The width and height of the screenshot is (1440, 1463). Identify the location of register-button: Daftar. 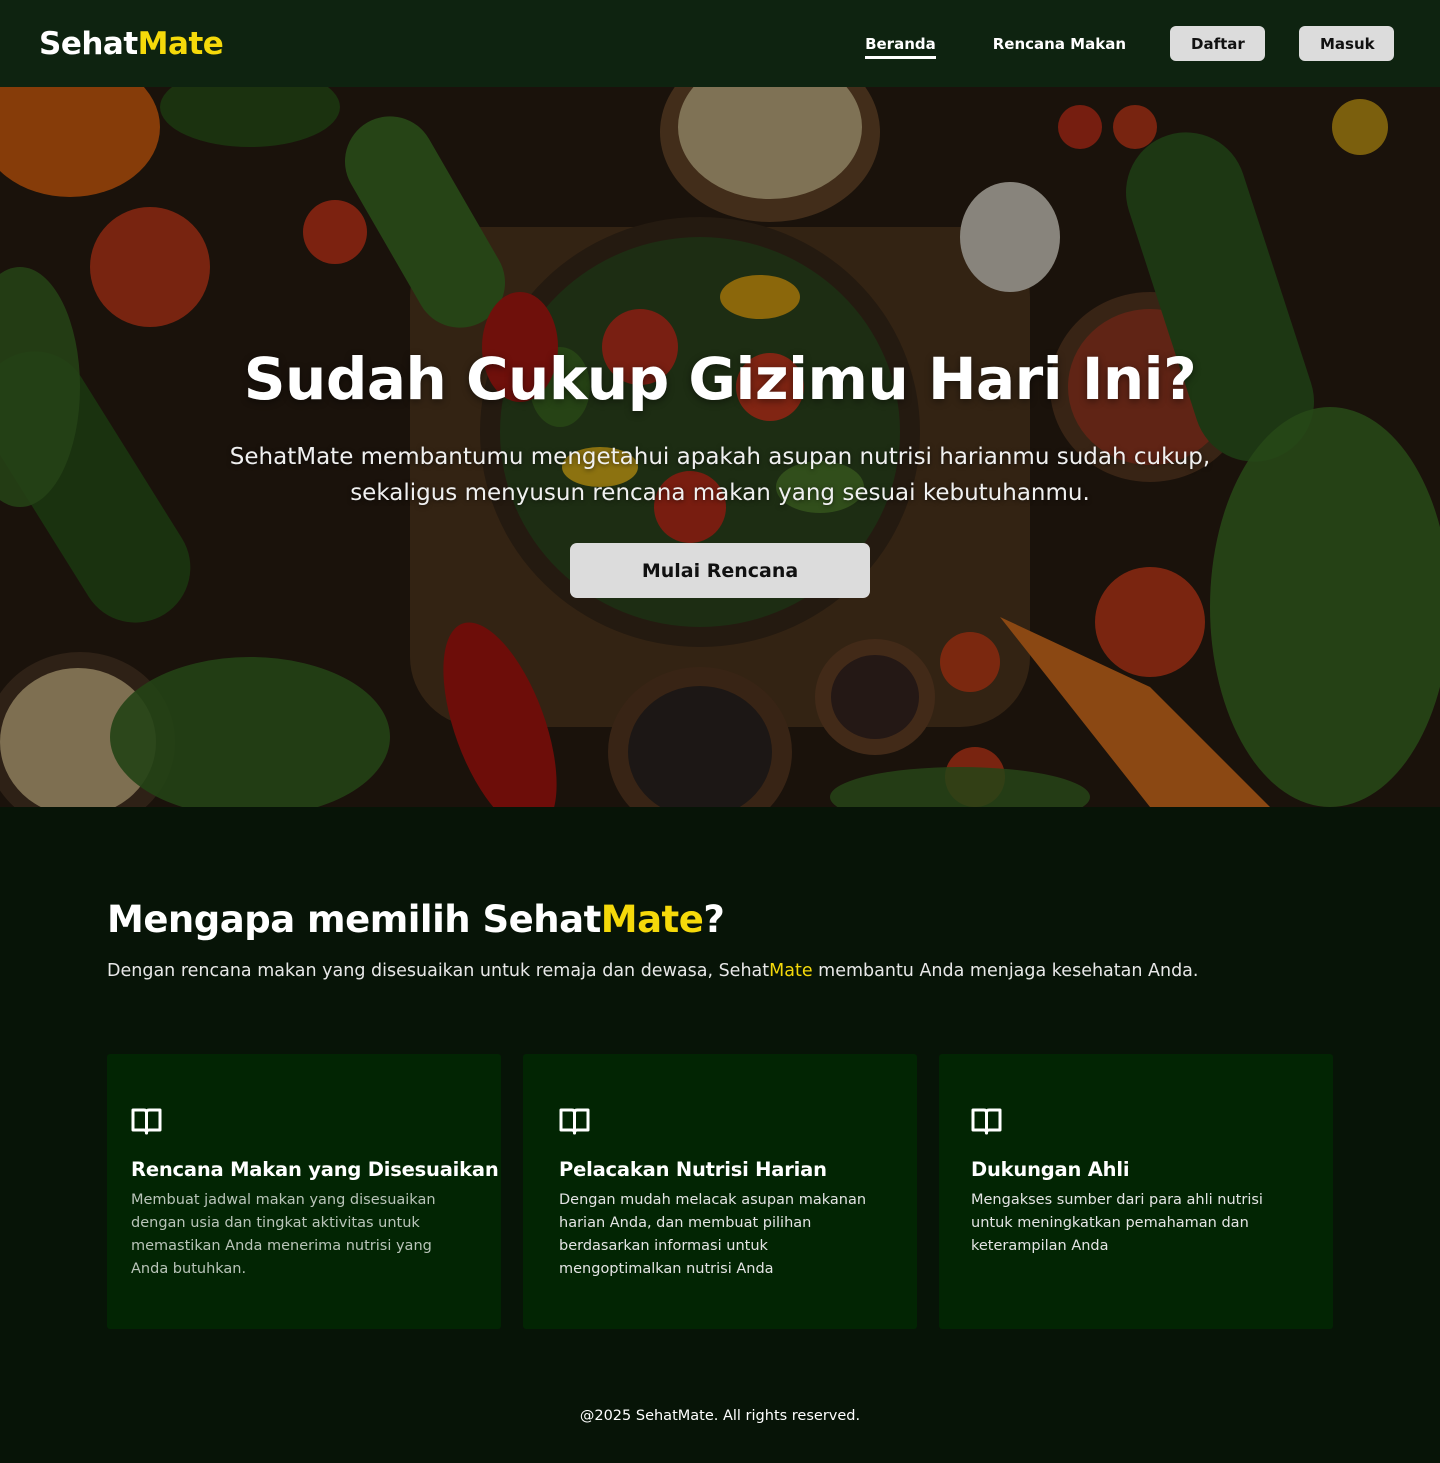
(1217, 43).